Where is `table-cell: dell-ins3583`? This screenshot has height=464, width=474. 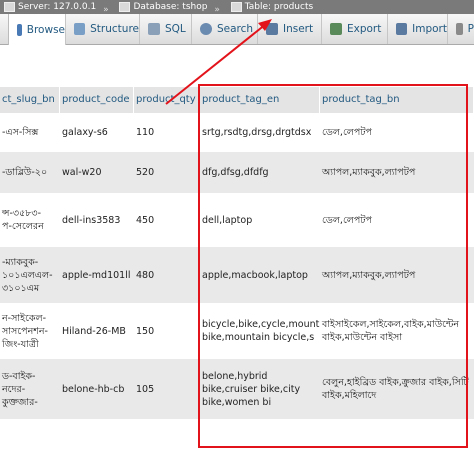 table-cell: dell-ins3583 is located at coordinates (97, 220).